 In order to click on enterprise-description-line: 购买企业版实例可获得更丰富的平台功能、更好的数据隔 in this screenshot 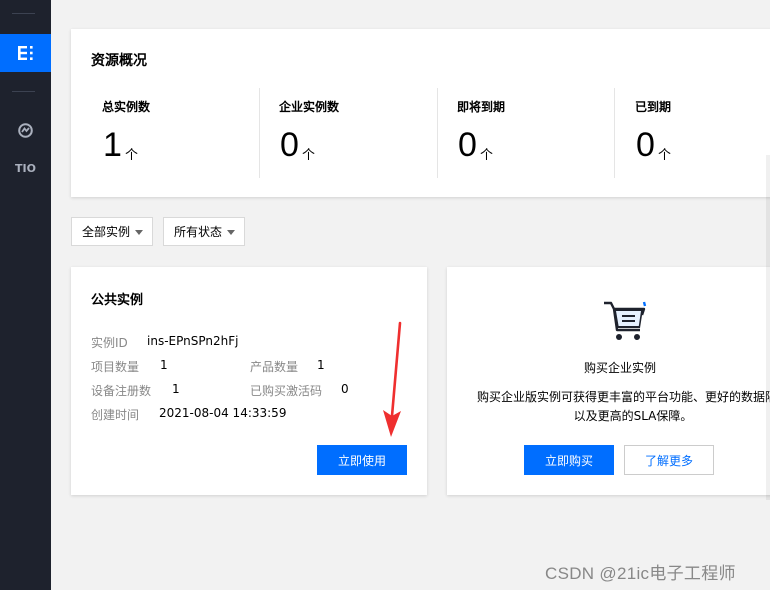, I will do `click(623, 397)`.